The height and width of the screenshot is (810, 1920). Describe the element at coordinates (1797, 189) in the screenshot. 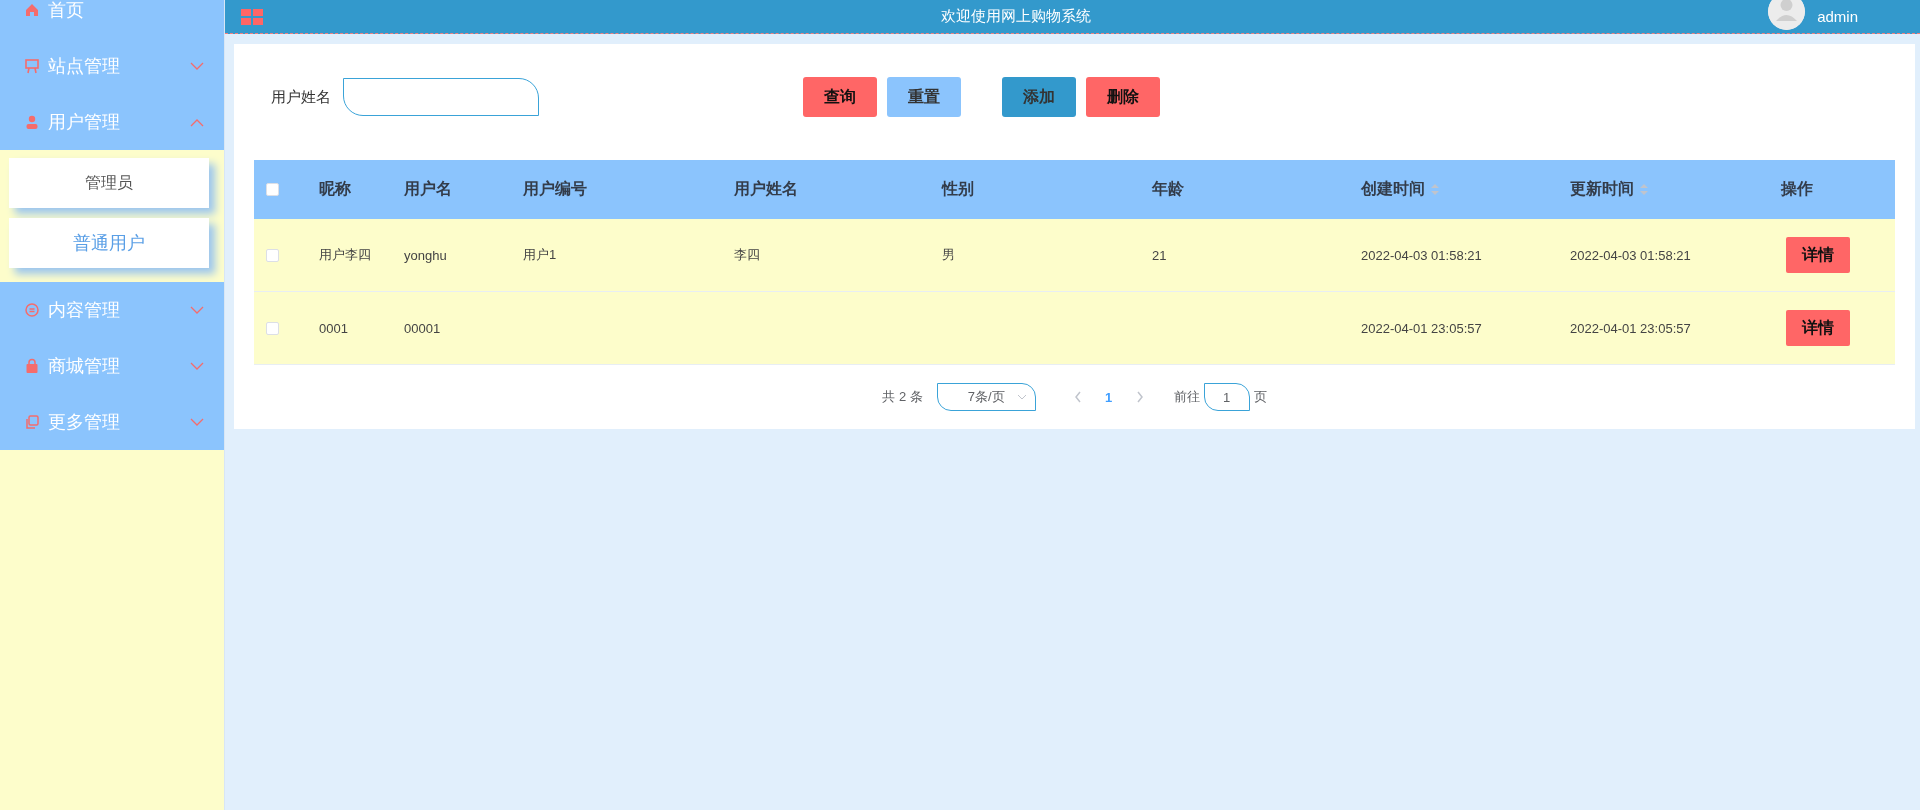

I see `column-header: 操作` at that location.